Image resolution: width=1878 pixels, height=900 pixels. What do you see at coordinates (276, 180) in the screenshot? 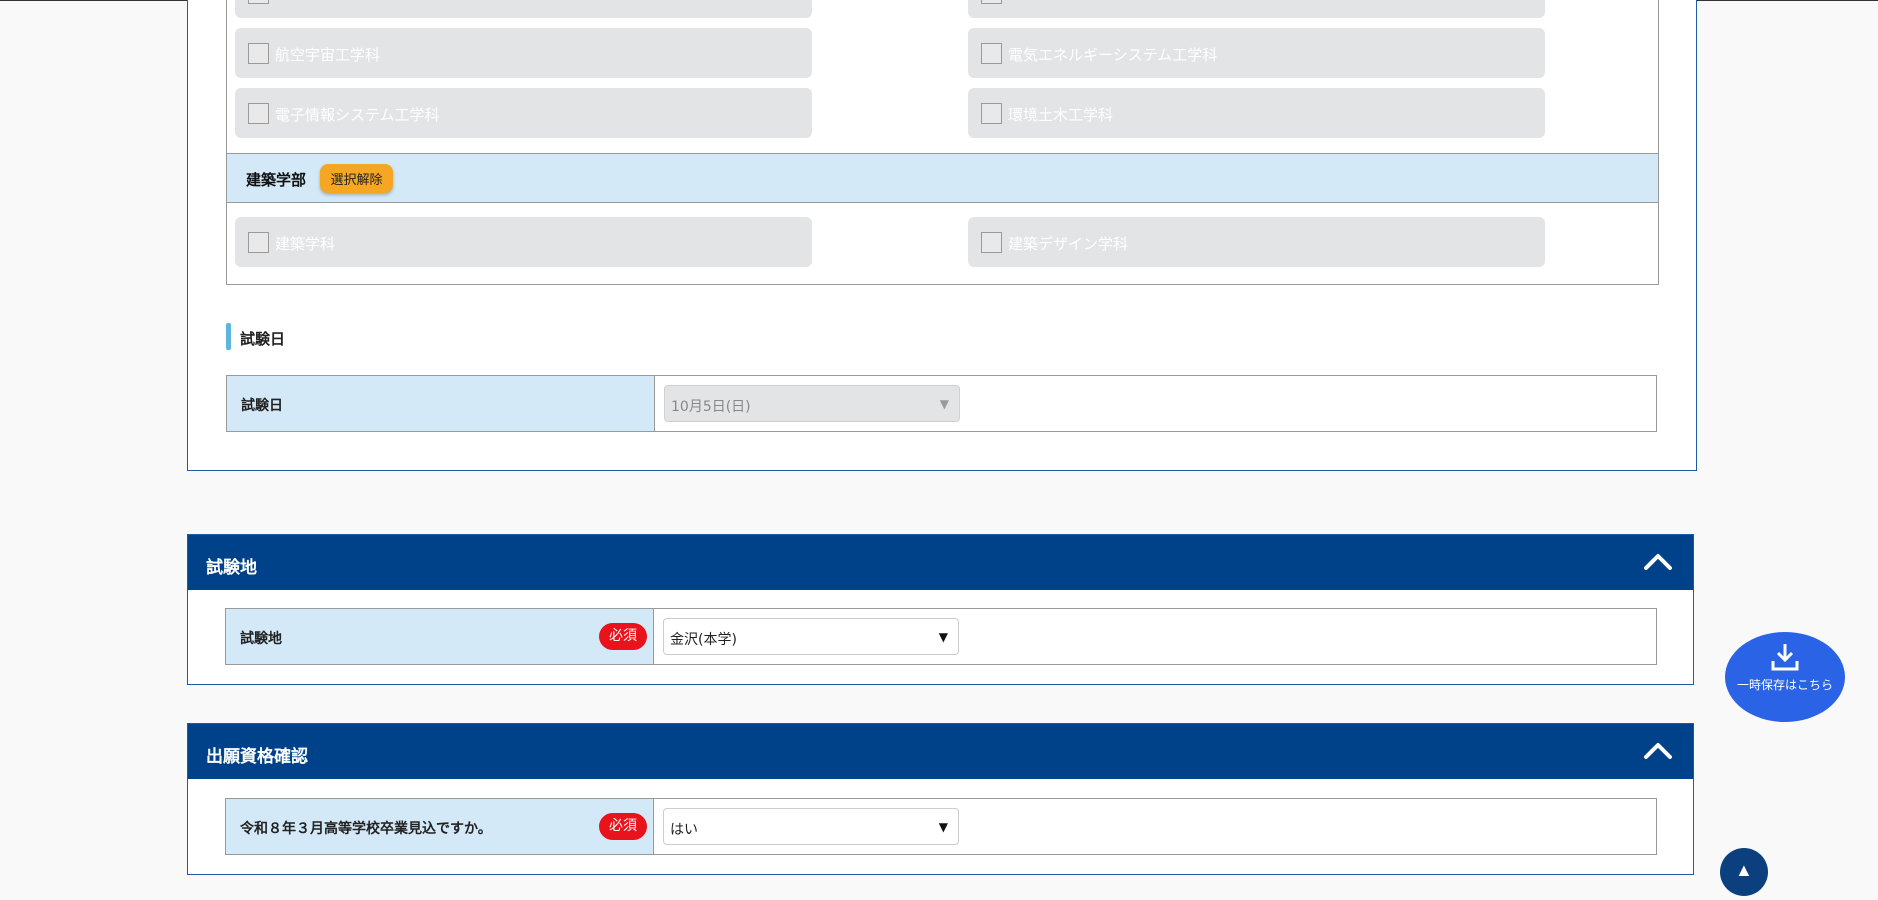
I see `faculty-name: 建築学部` at bounding box center [276, 180].